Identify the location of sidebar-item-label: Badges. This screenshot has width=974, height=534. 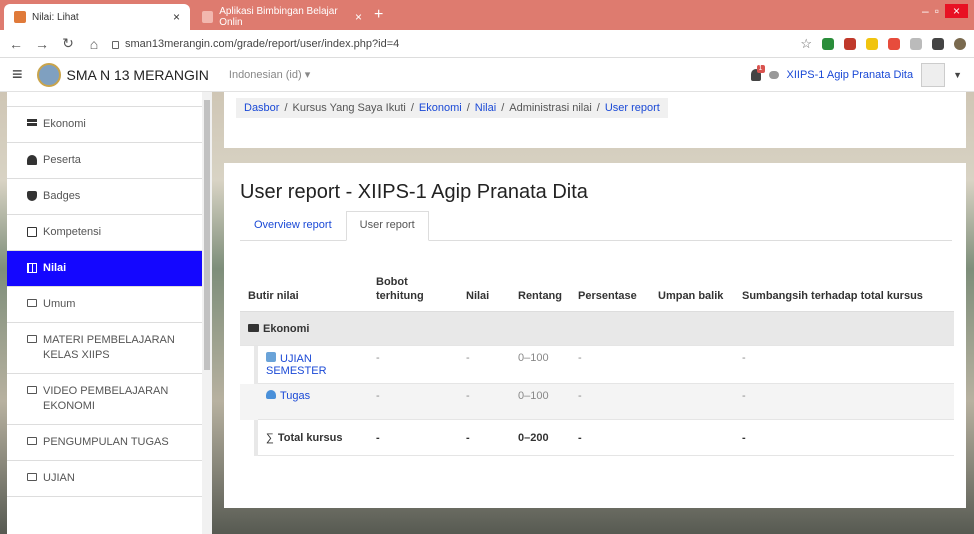
(62, 196).